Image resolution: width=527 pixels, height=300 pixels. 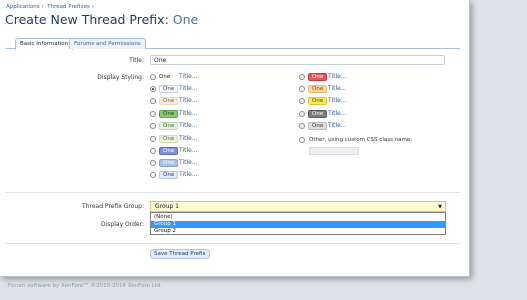 What do you see at coordinates (232, 192) in the screenshot?
I see `section-divider` at bounding box center [232, 192].